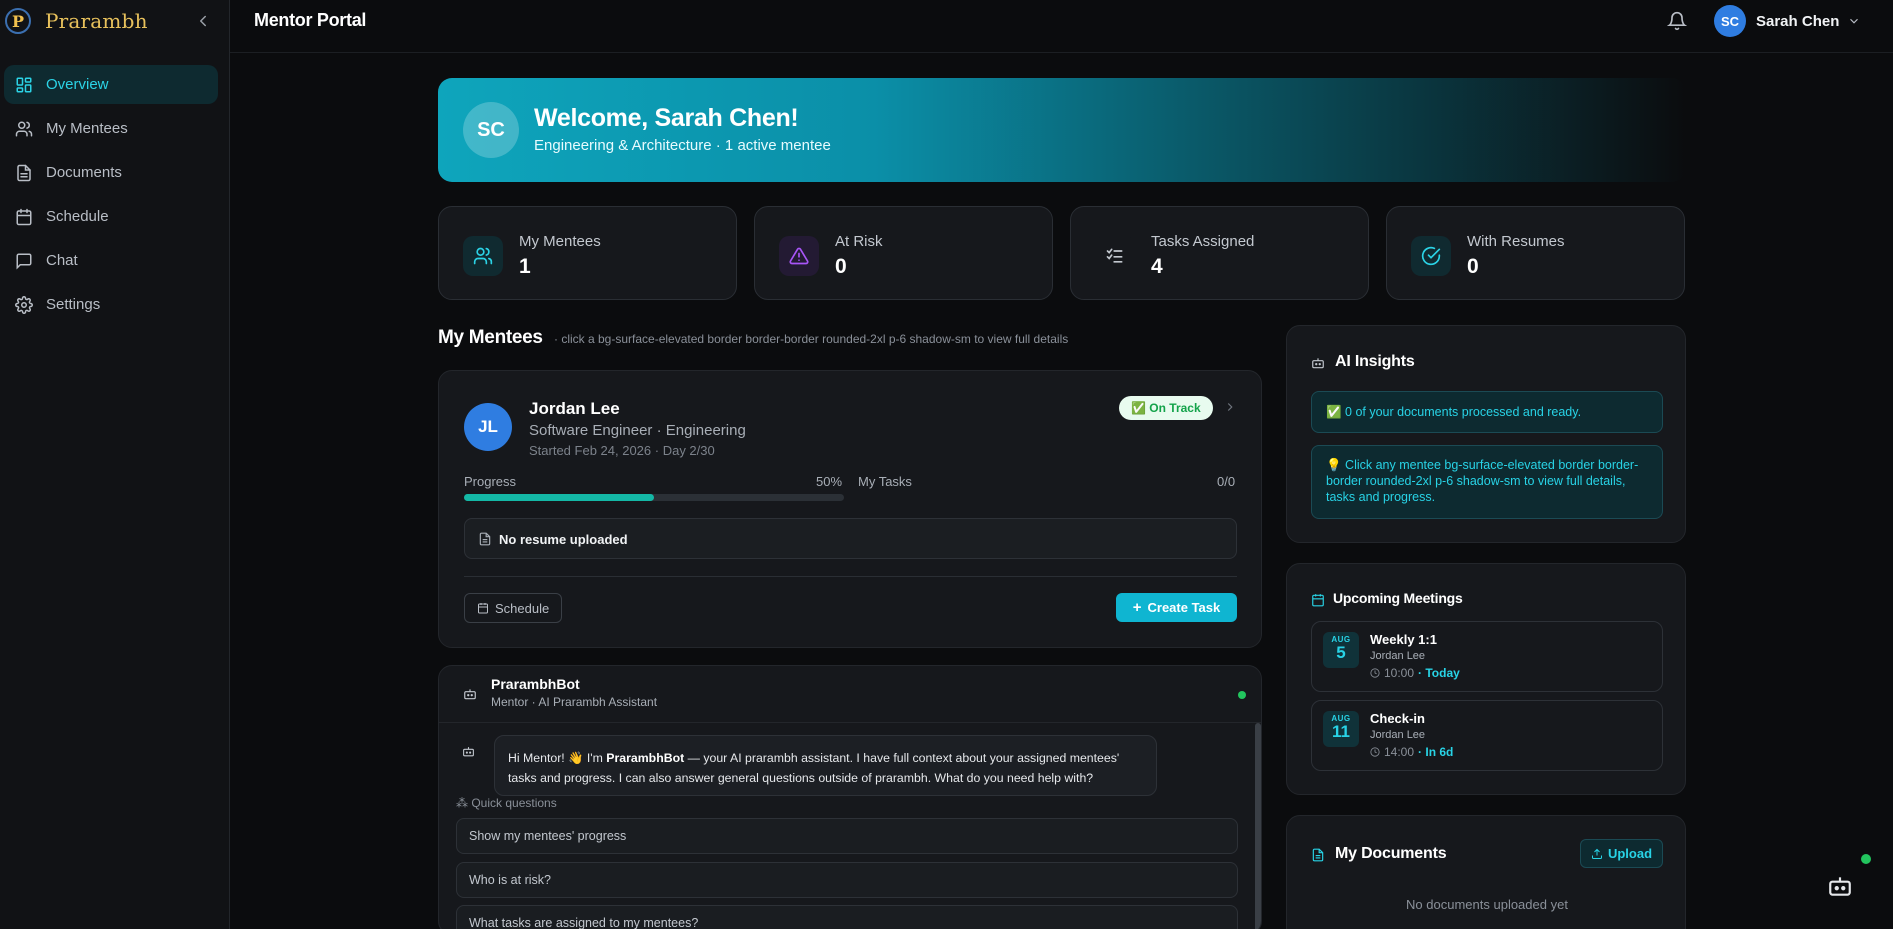 The width and height of the screenshot is (1893, 929). Describe the element at coordinates (203, 21) in the screenshot. I see `collapse-sidebar-icon` at that location.